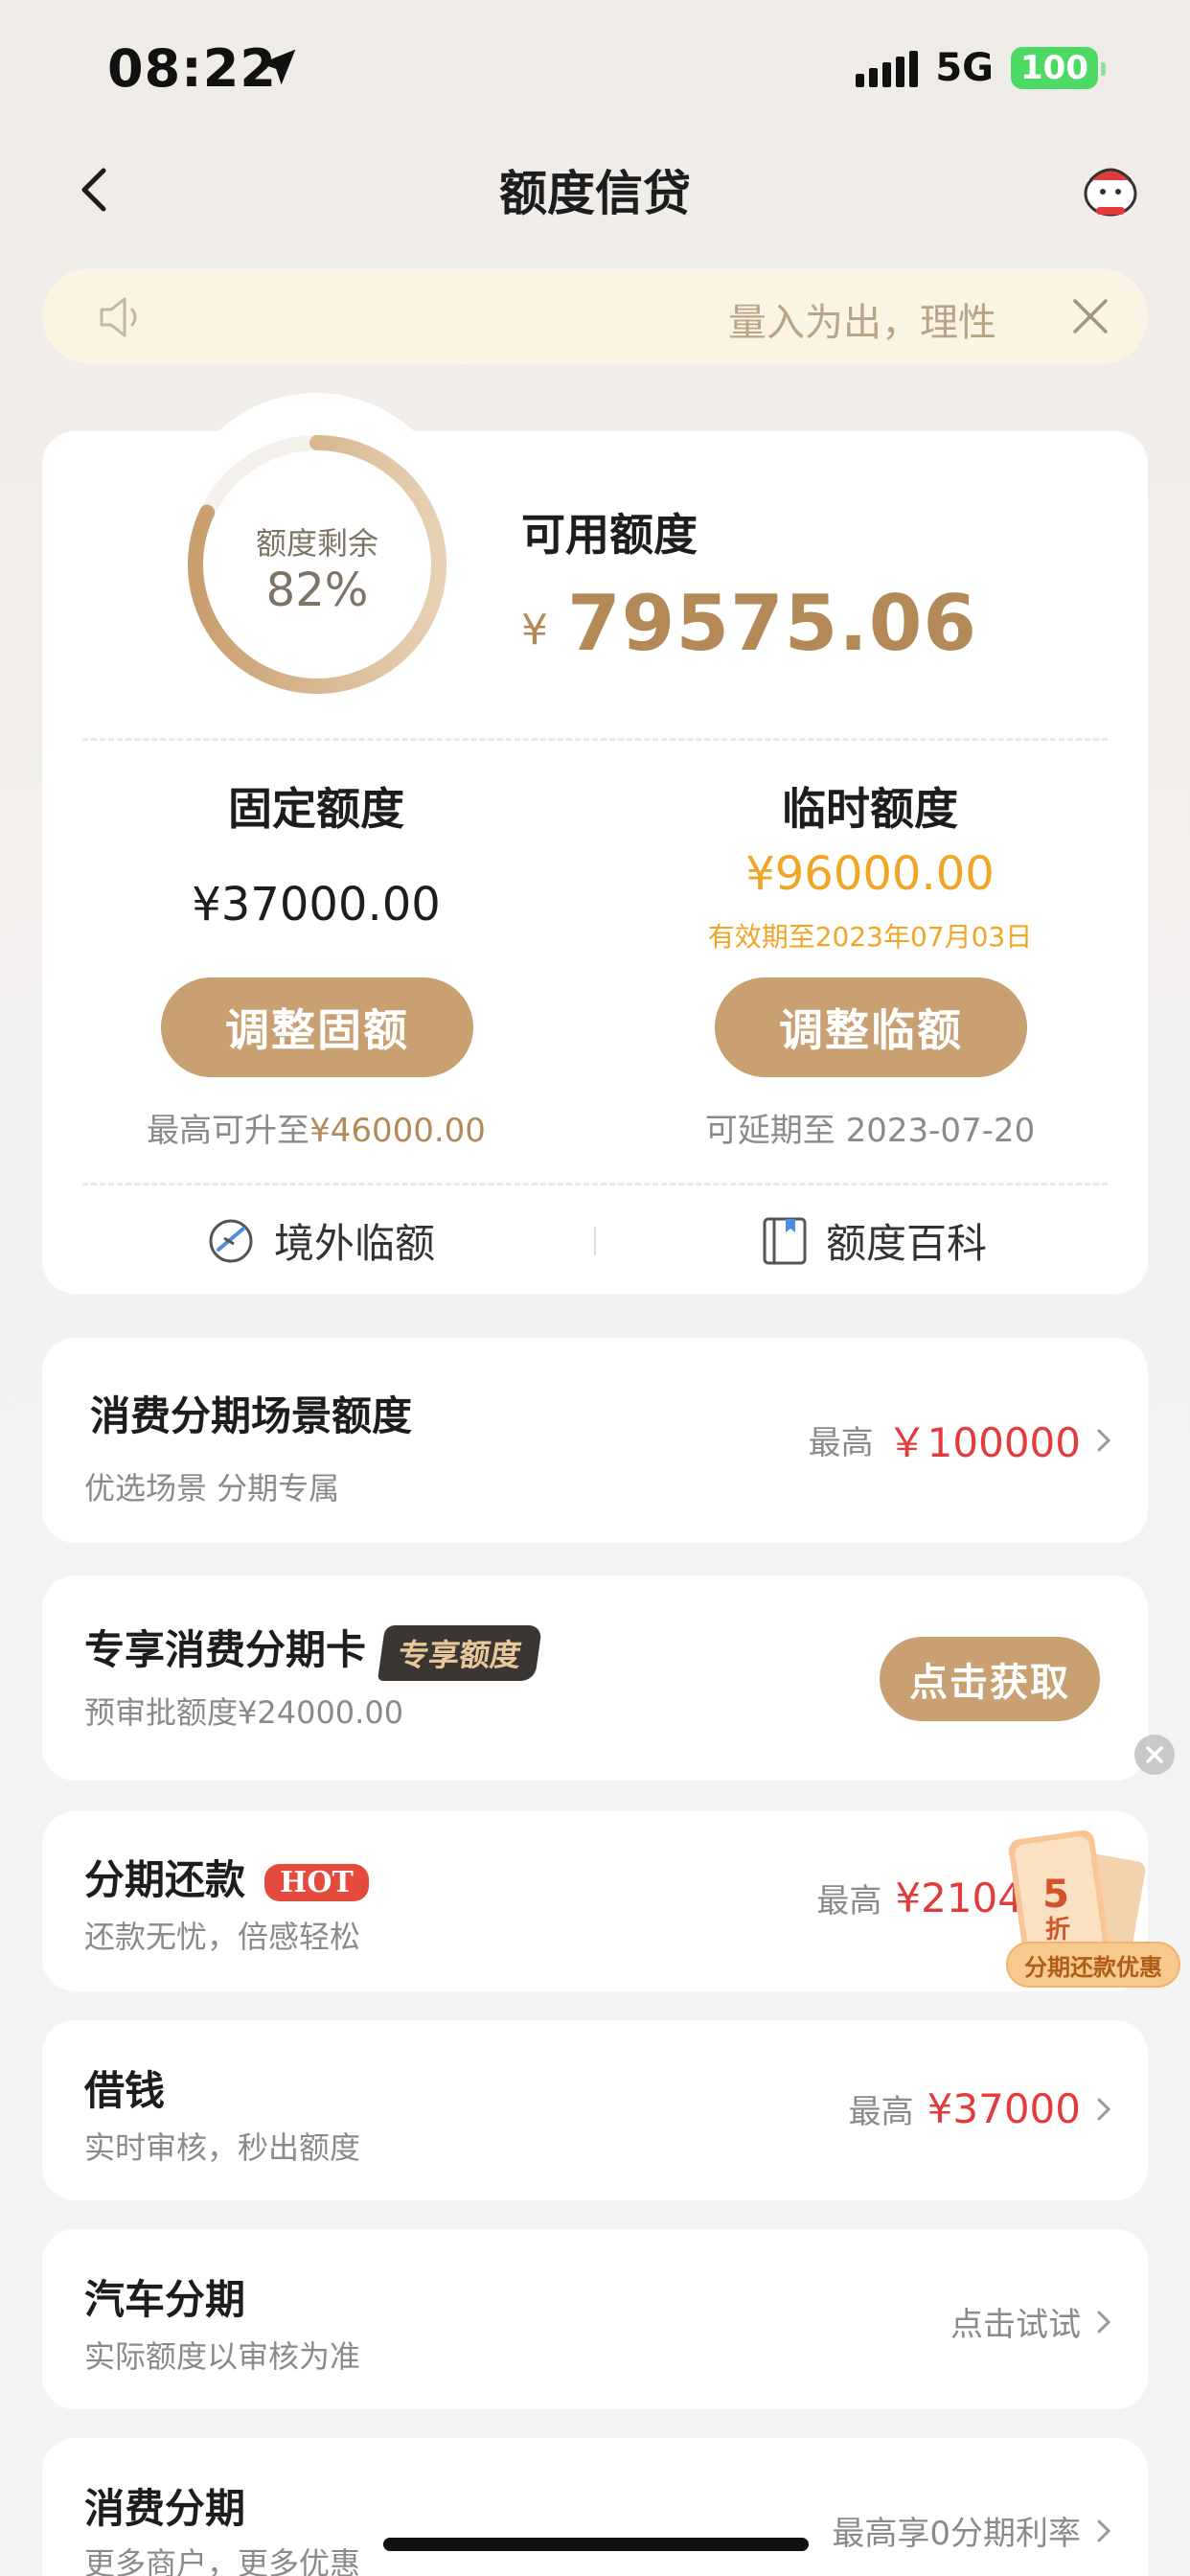  What do you see at coordinates (125, 2090) in the screenshot?
I see `borrow-title: 借钱` at bounding box center [125, 2090].